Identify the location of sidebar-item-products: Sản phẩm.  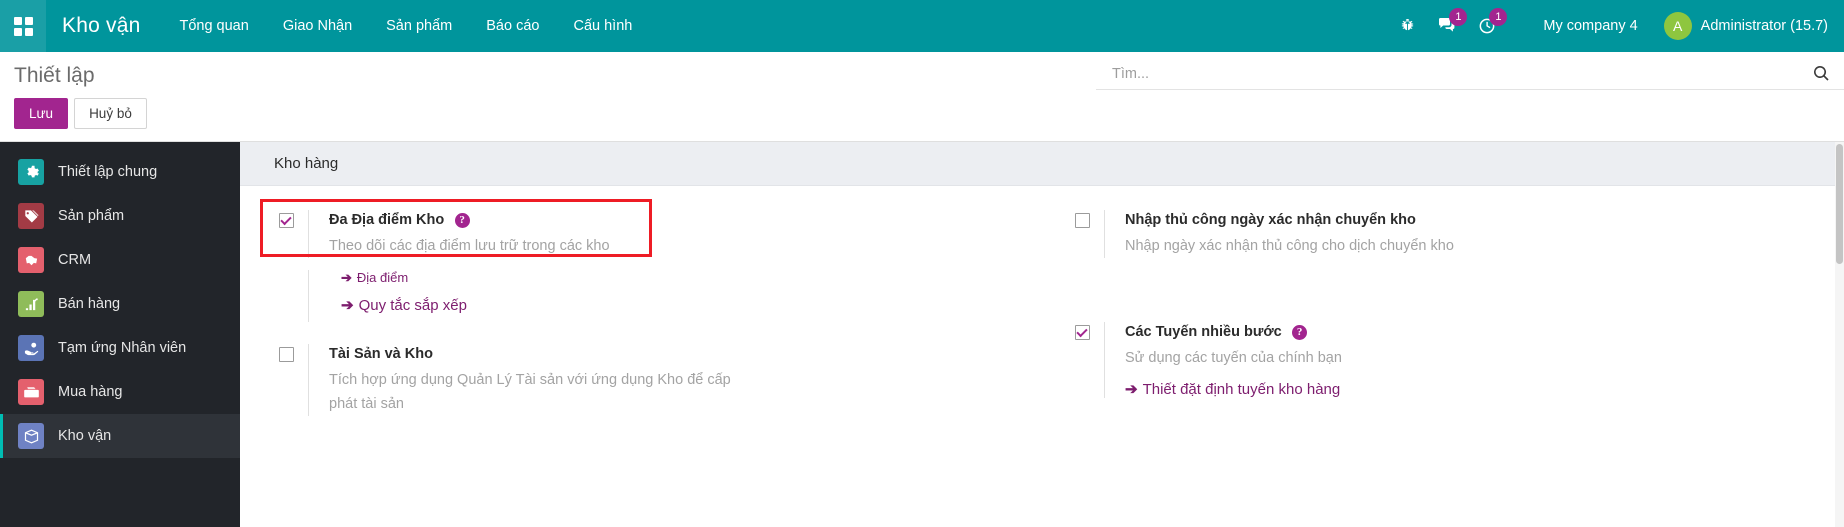
(120, 216).